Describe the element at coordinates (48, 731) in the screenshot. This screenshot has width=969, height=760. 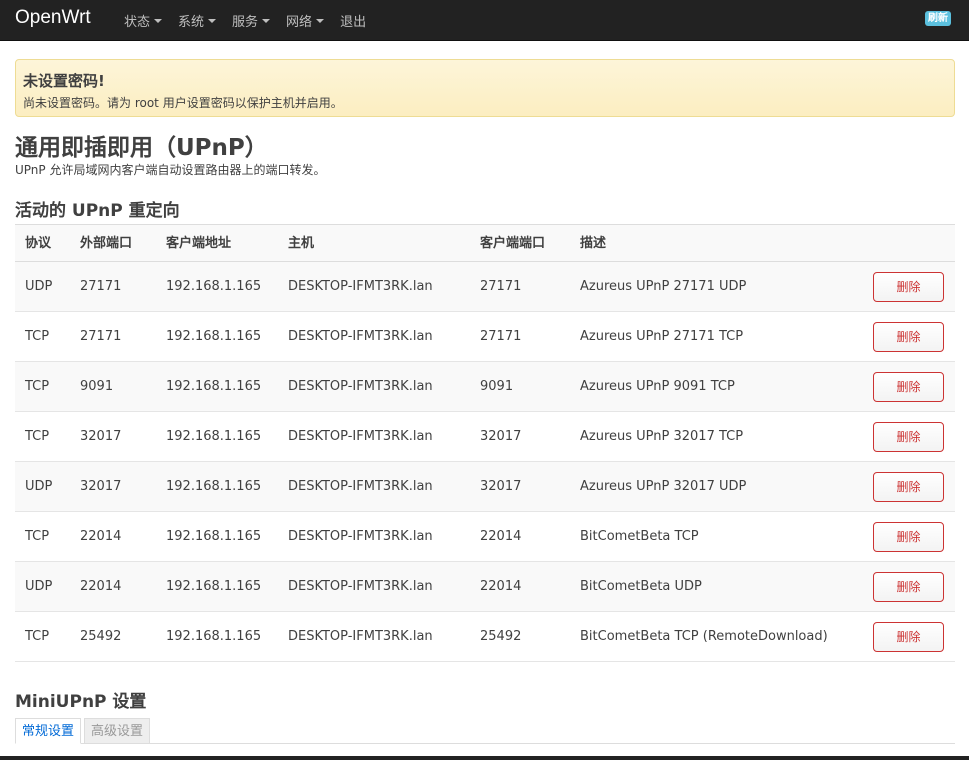
I see `tab-general-settings: 常规设置` at that location.